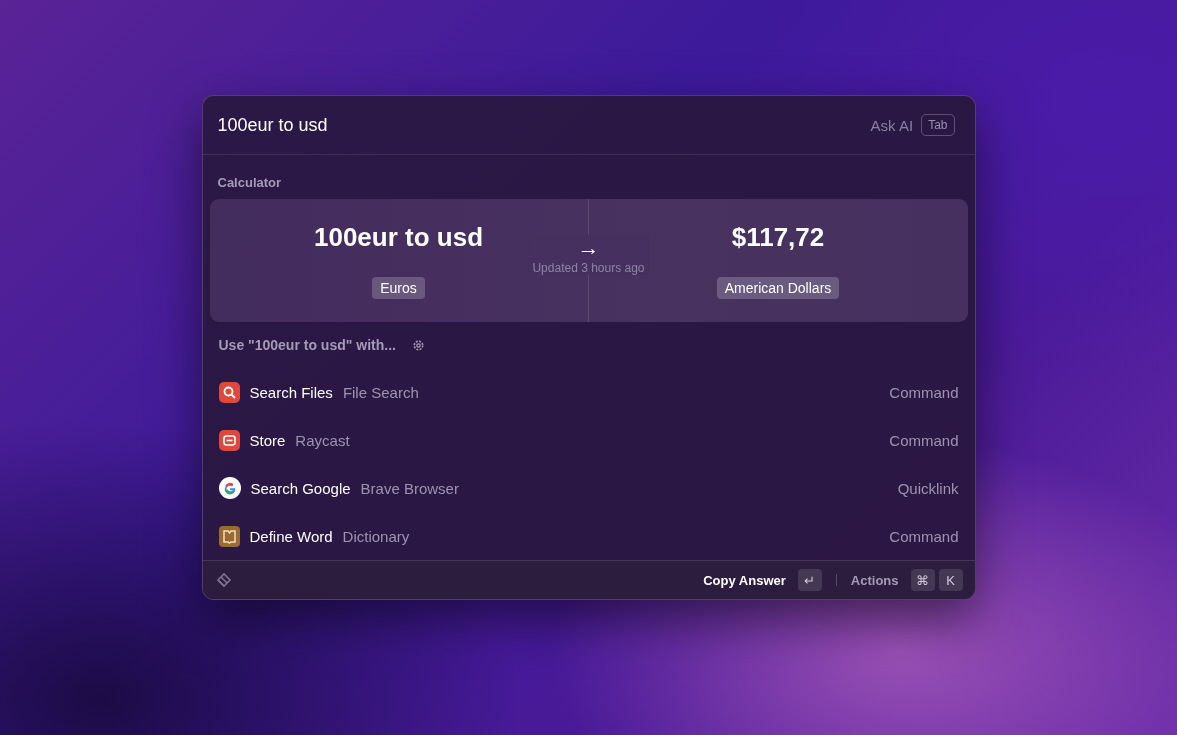  I want to click on shortcut-key: K, so click(950, 580).